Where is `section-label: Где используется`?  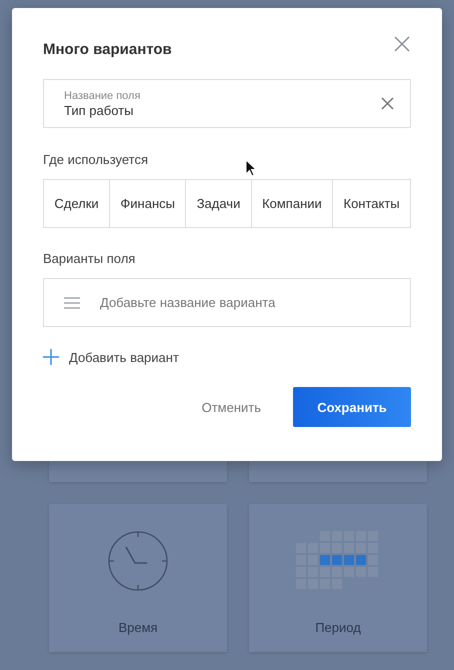
section-label: Где используется is located at coordinates (96, 159).